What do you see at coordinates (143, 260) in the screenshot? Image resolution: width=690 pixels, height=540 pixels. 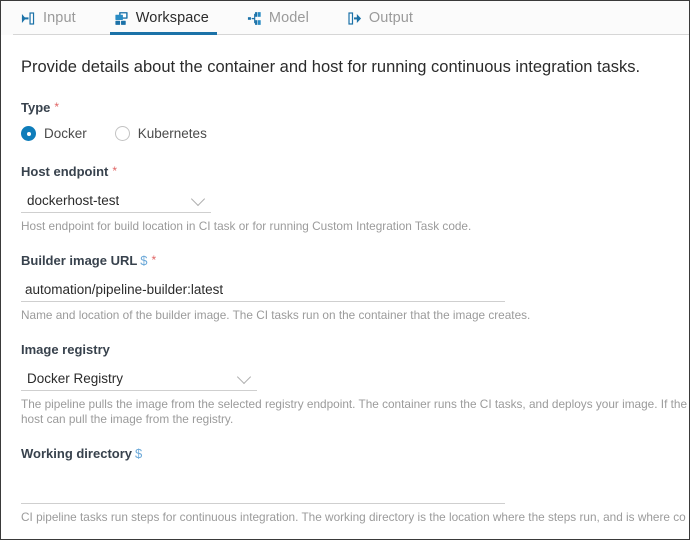 I see `builder-image-url-binding-icon: $` at bounding box center [143, 260].